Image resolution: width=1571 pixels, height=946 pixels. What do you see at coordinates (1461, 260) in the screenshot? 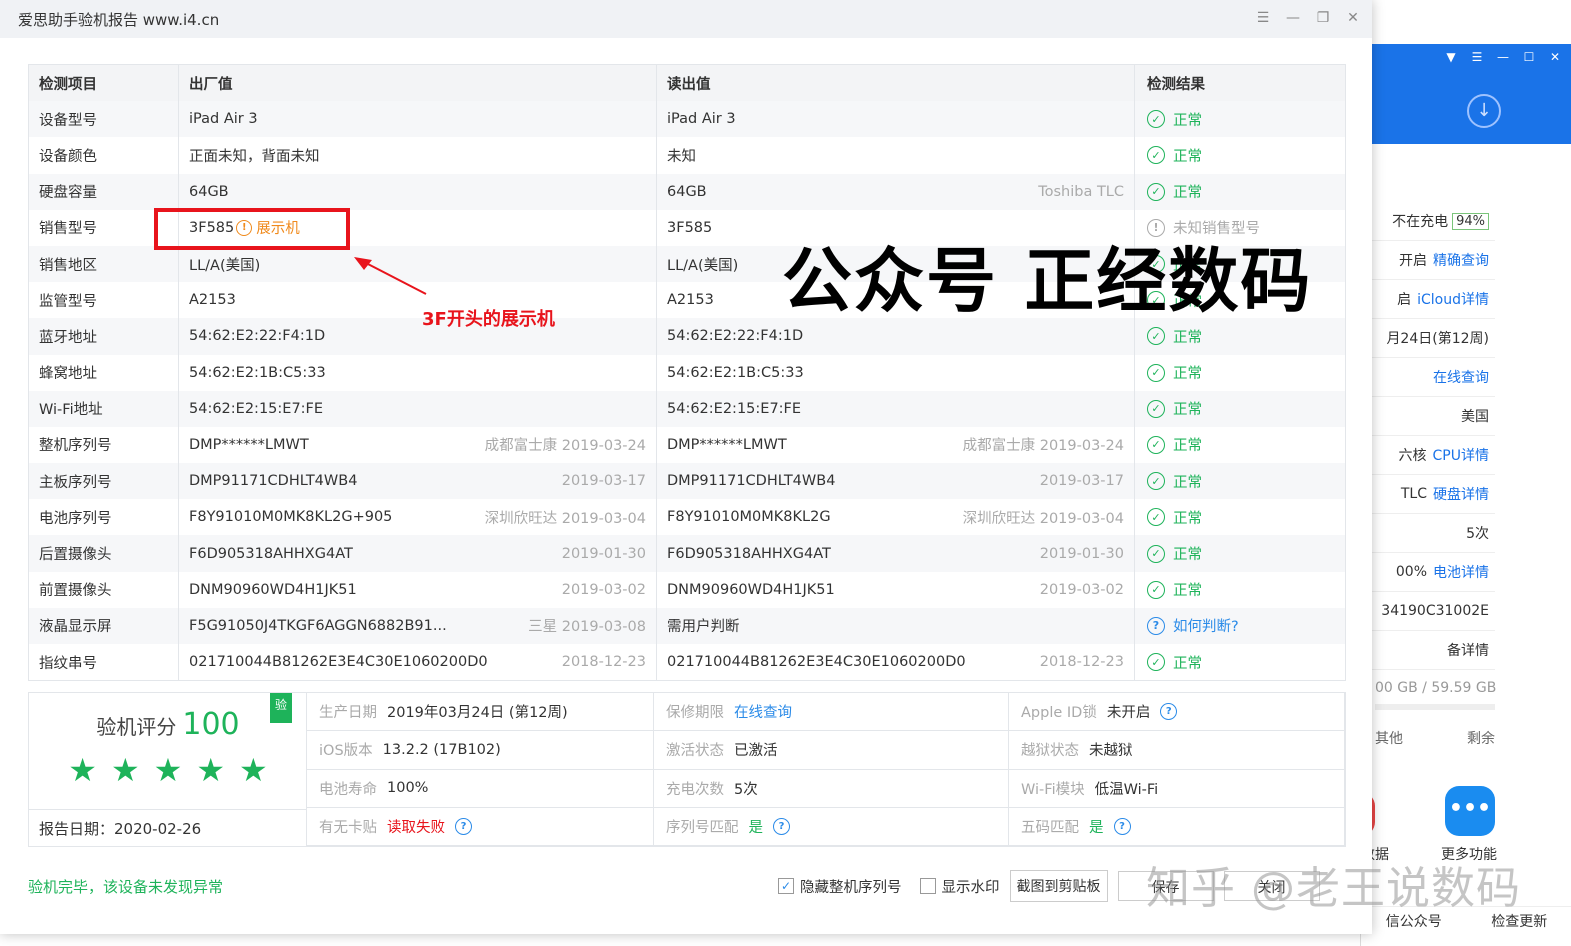
I see `background-info-link: 精确查询` at bounding box center [1461, 260].